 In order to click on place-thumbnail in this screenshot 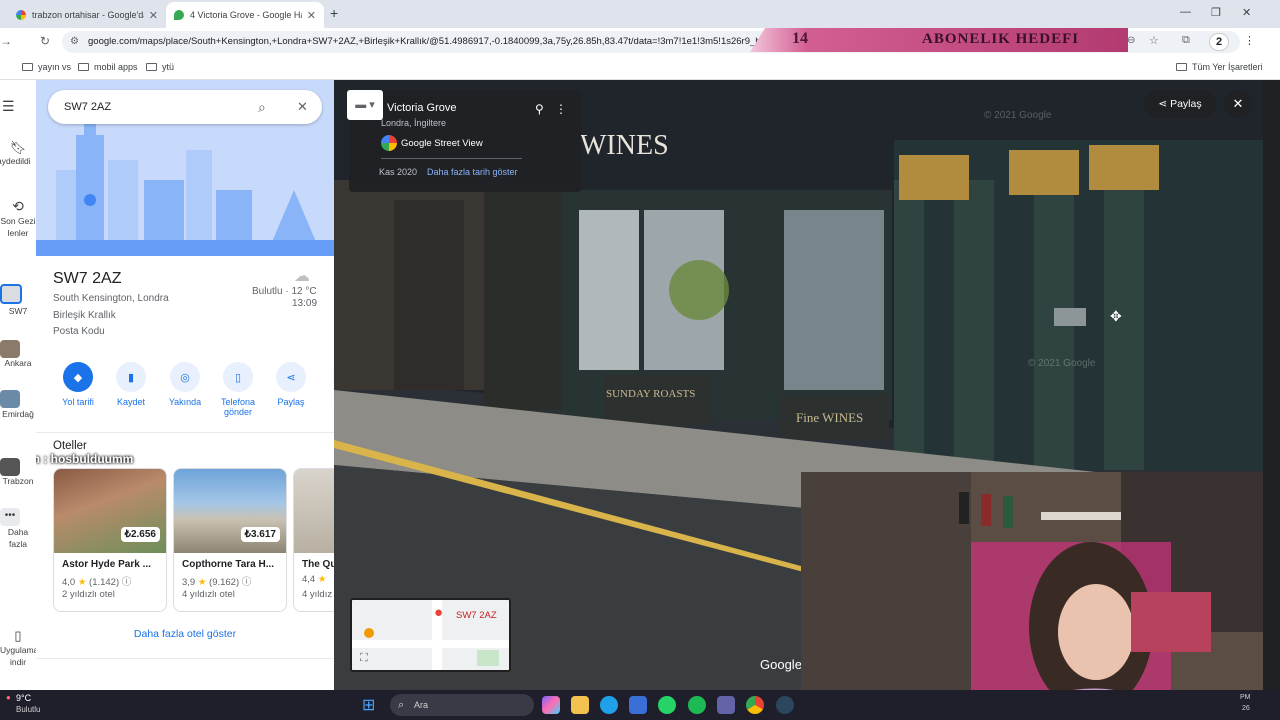, I will do `click(10, 399)`.